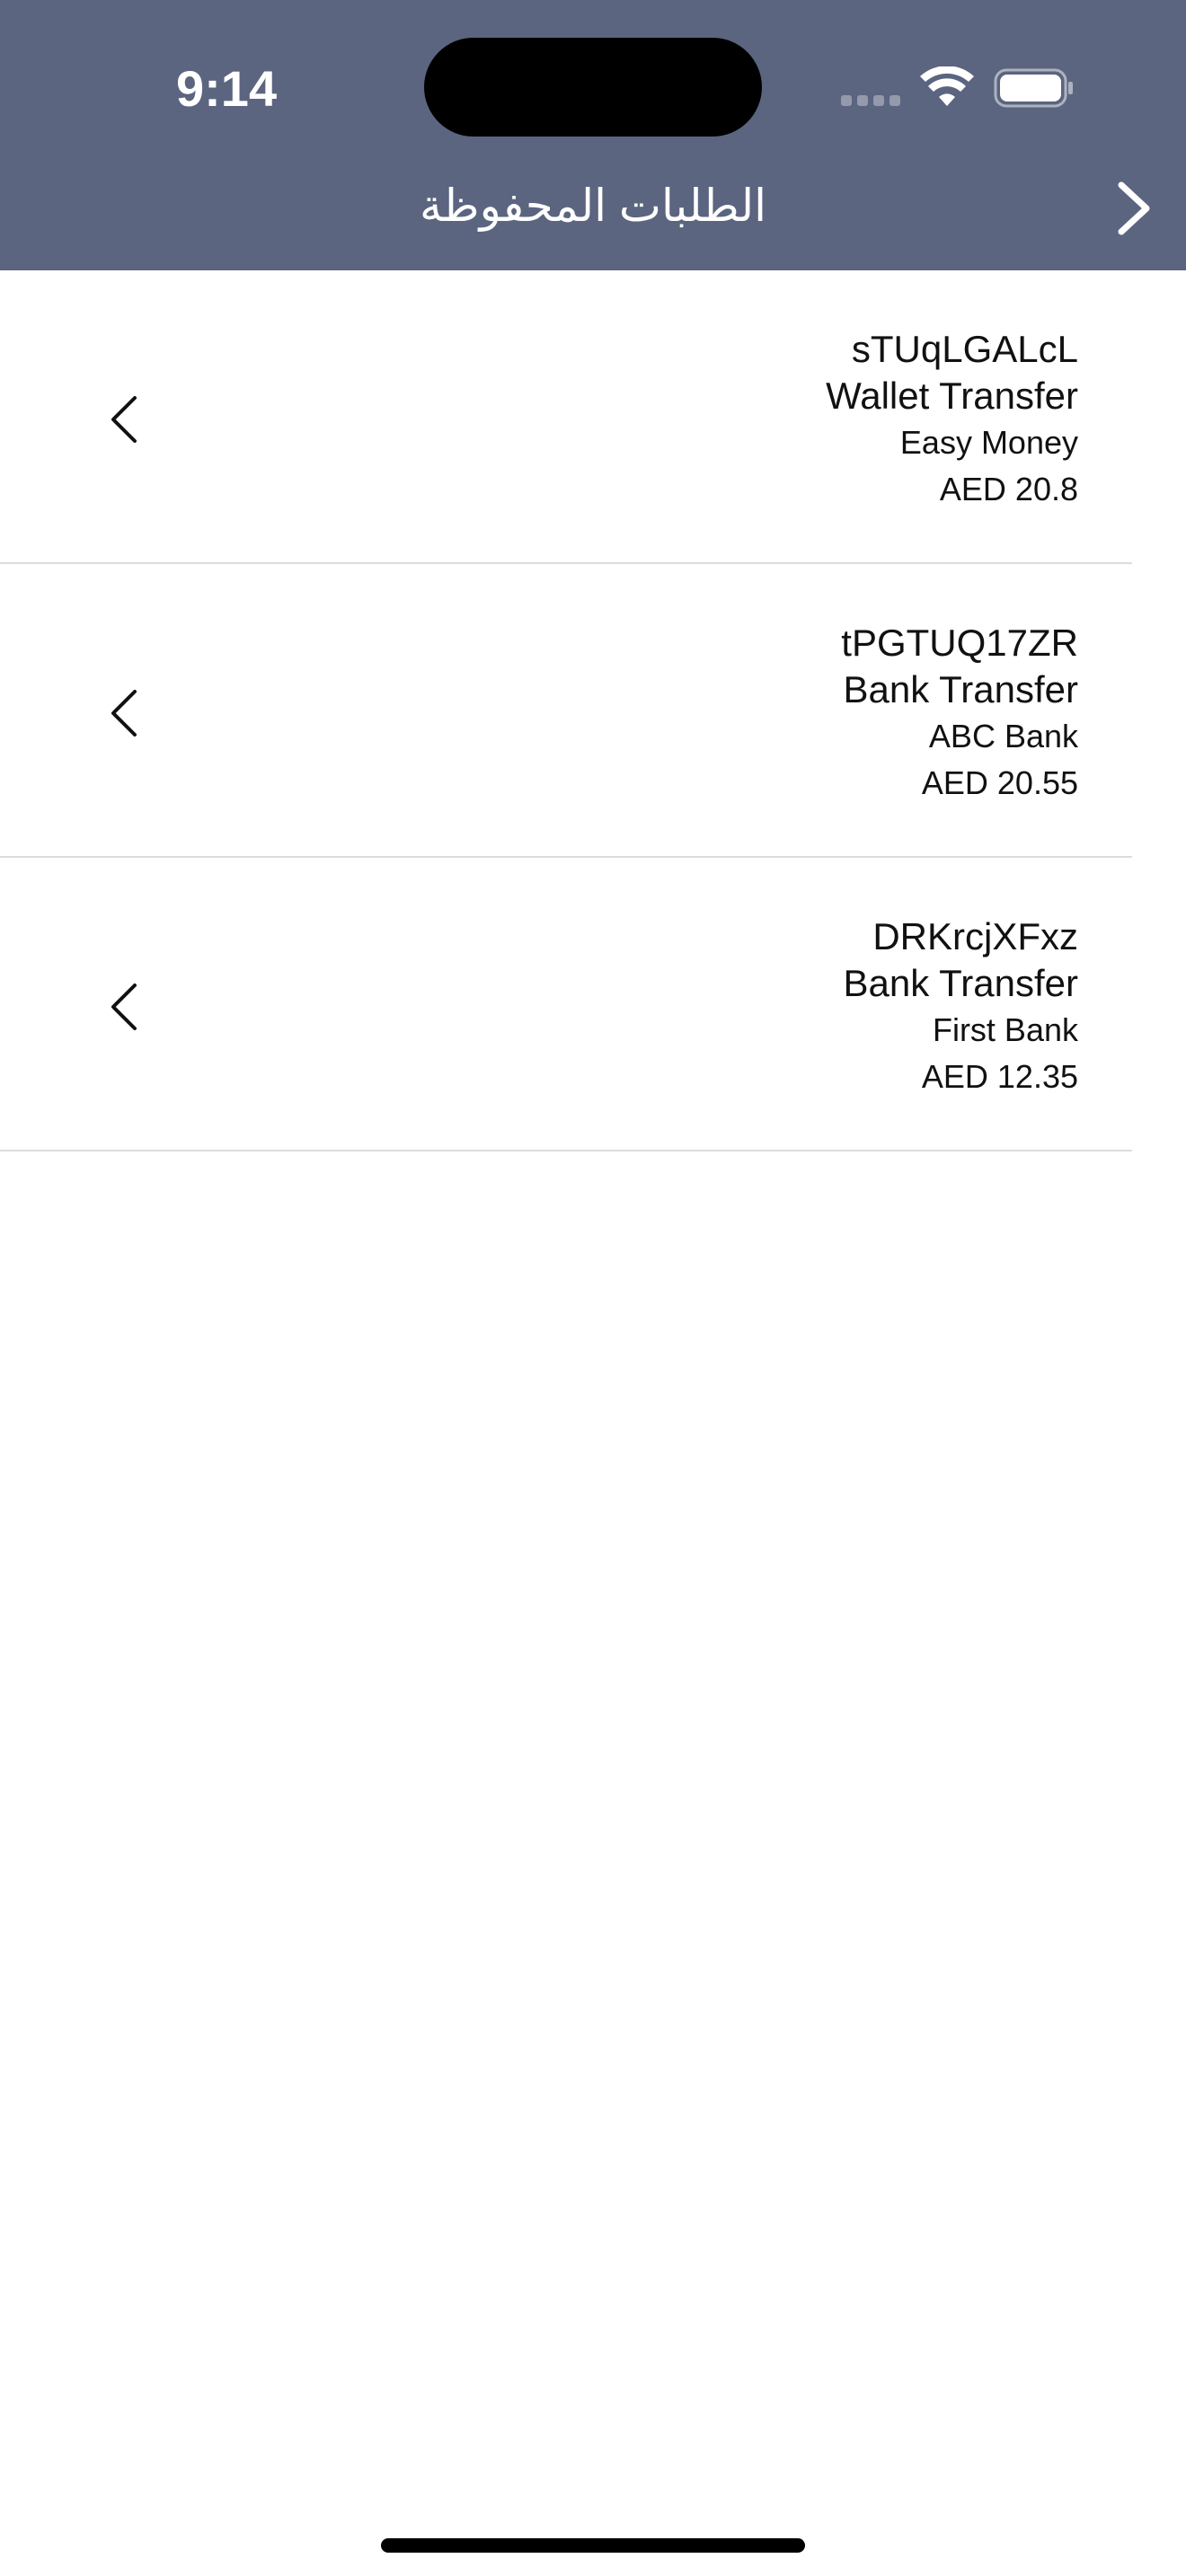  I want to click on dynamic-island, so click(593, 87).